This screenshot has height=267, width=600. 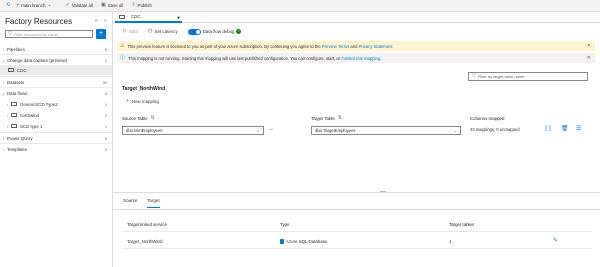 What do you see at coordinates (56, 49) in the screenshot?
I see `tree-item-pipelines: › Pipelines 5` at bounding box center [56, 49].